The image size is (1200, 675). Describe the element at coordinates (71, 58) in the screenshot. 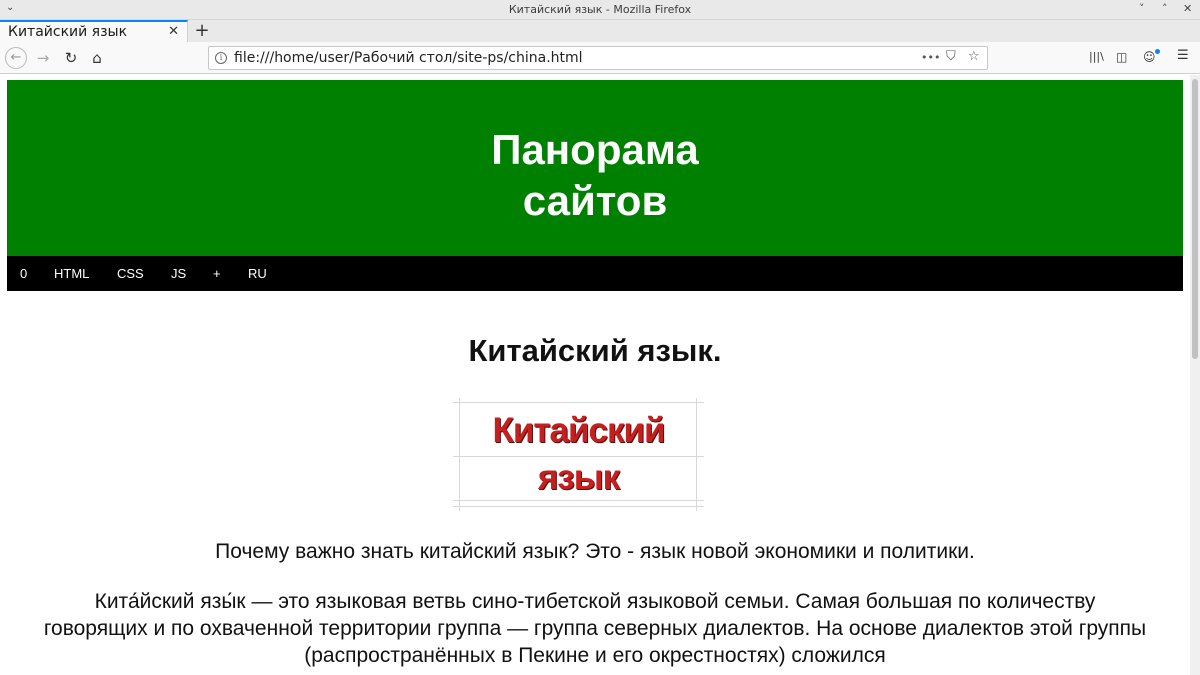

I see `reload-button: ↻` at that location.